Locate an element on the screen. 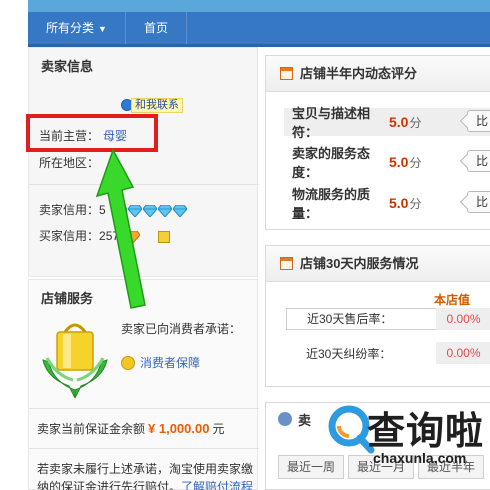 This screenshot has height=490, width=490. rating-label: 宝贝与描述相符： is located at coordinates (331, 123).